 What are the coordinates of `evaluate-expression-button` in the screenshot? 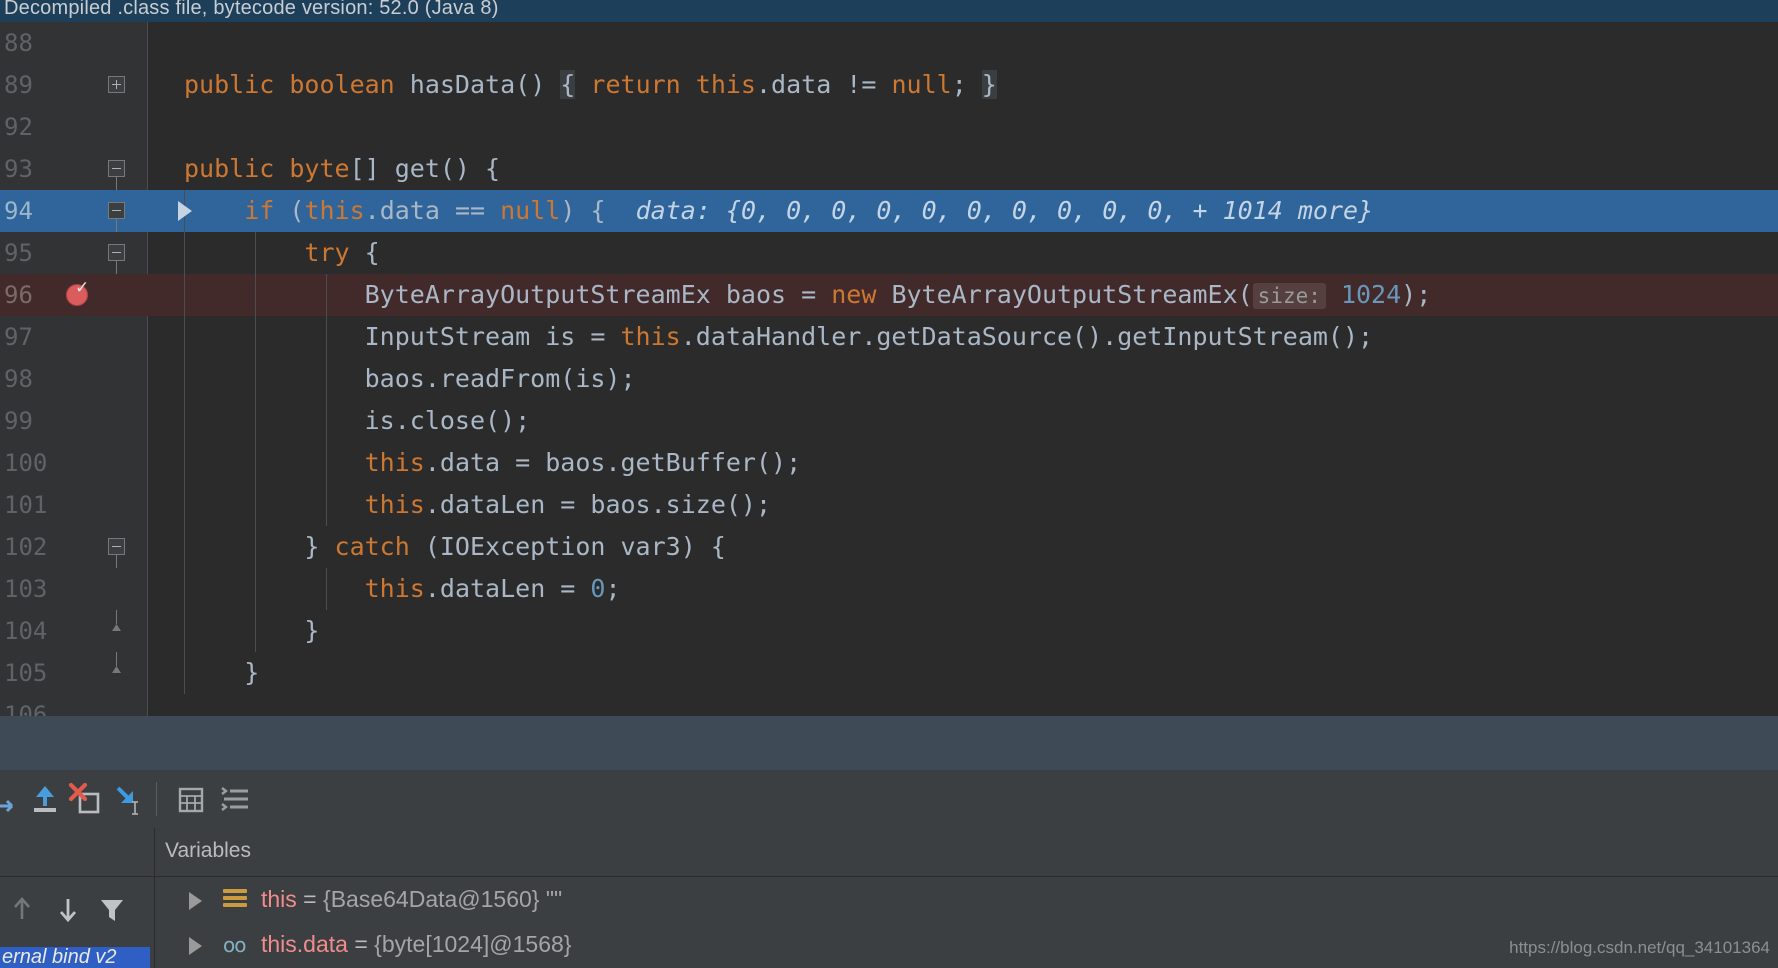 It's located at (191, 799).